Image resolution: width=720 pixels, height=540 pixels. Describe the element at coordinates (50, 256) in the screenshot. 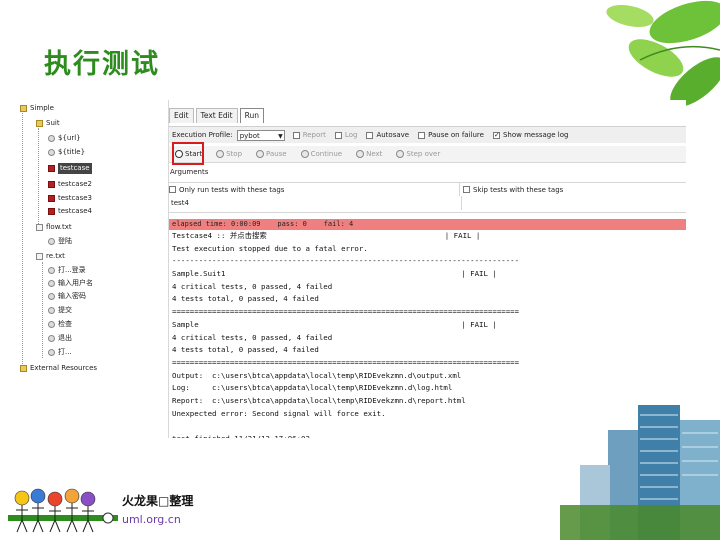

I see `tree-item-resource: re.txt` at that location.